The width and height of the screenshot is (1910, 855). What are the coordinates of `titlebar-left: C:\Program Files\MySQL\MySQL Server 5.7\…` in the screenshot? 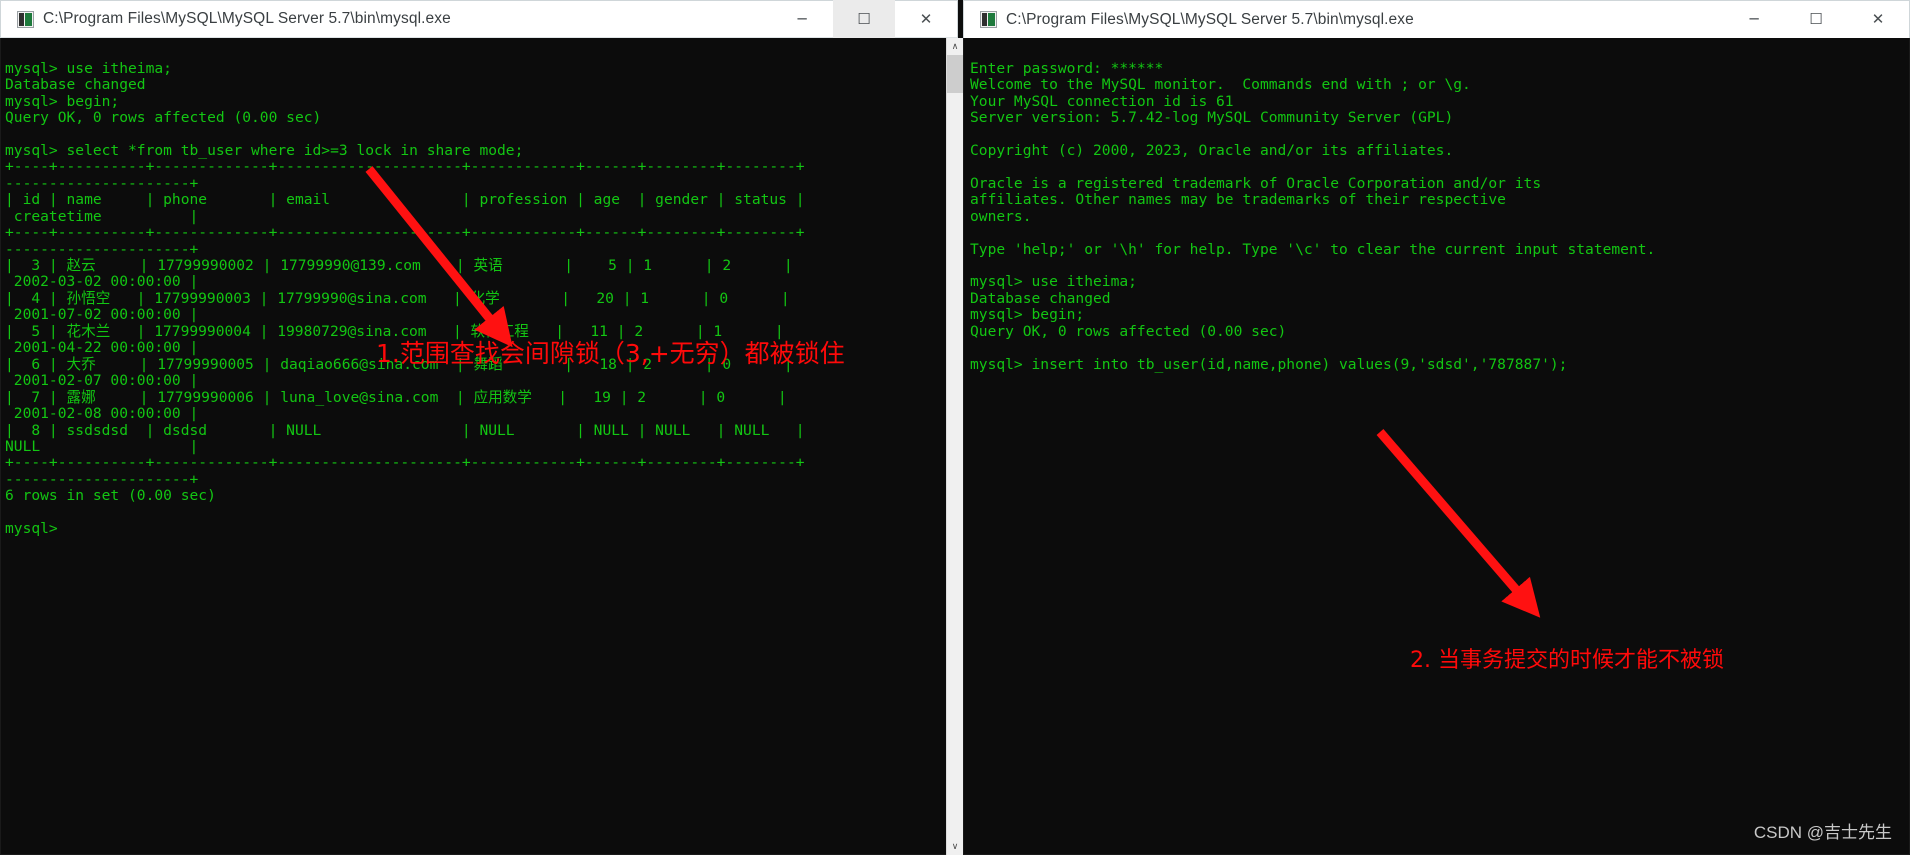 It's located at (479, 19).